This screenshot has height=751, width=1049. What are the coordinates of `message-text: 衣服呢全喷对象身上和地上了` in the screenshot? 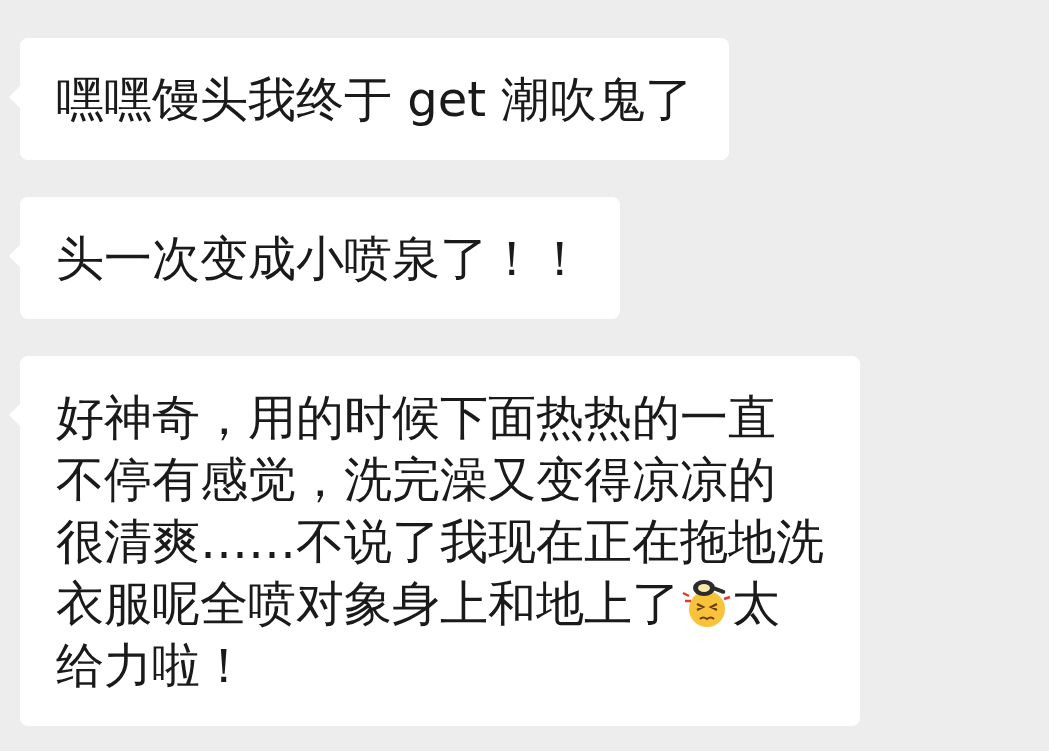 It's located at (368, 603).